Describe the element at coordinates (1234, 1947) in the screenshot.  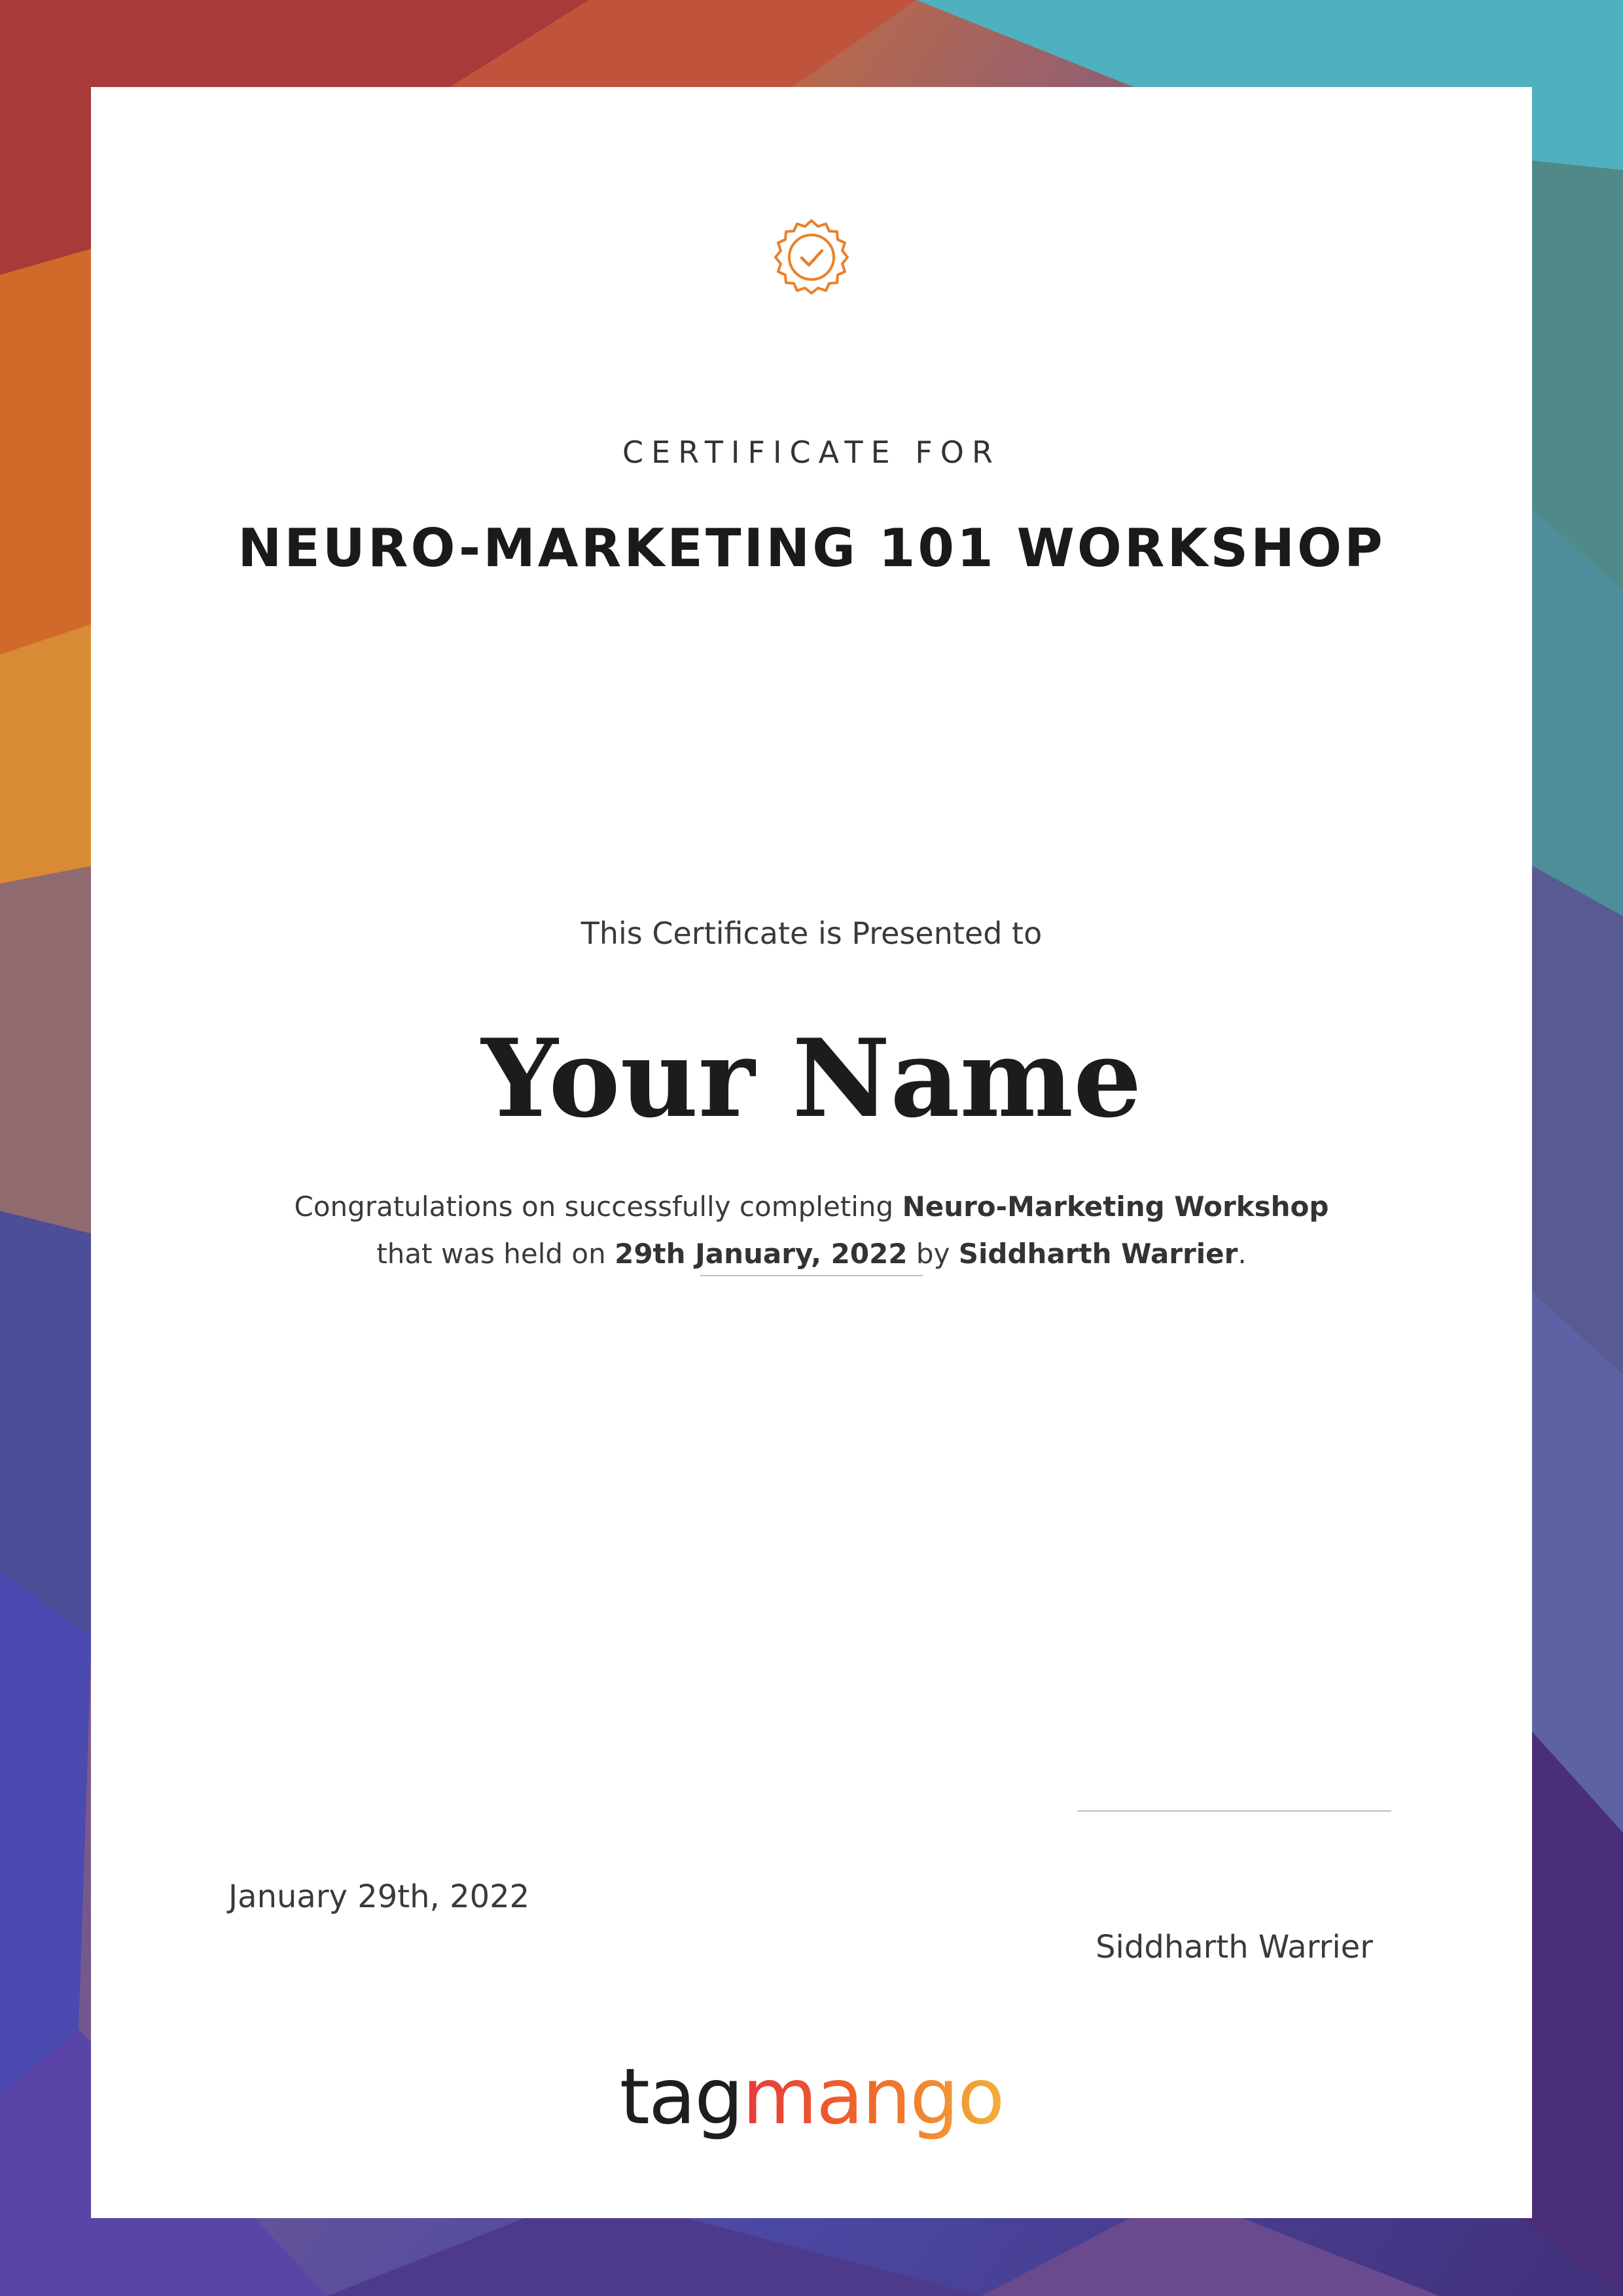
I see `signature-name: Siddharth Warrier` at that location.